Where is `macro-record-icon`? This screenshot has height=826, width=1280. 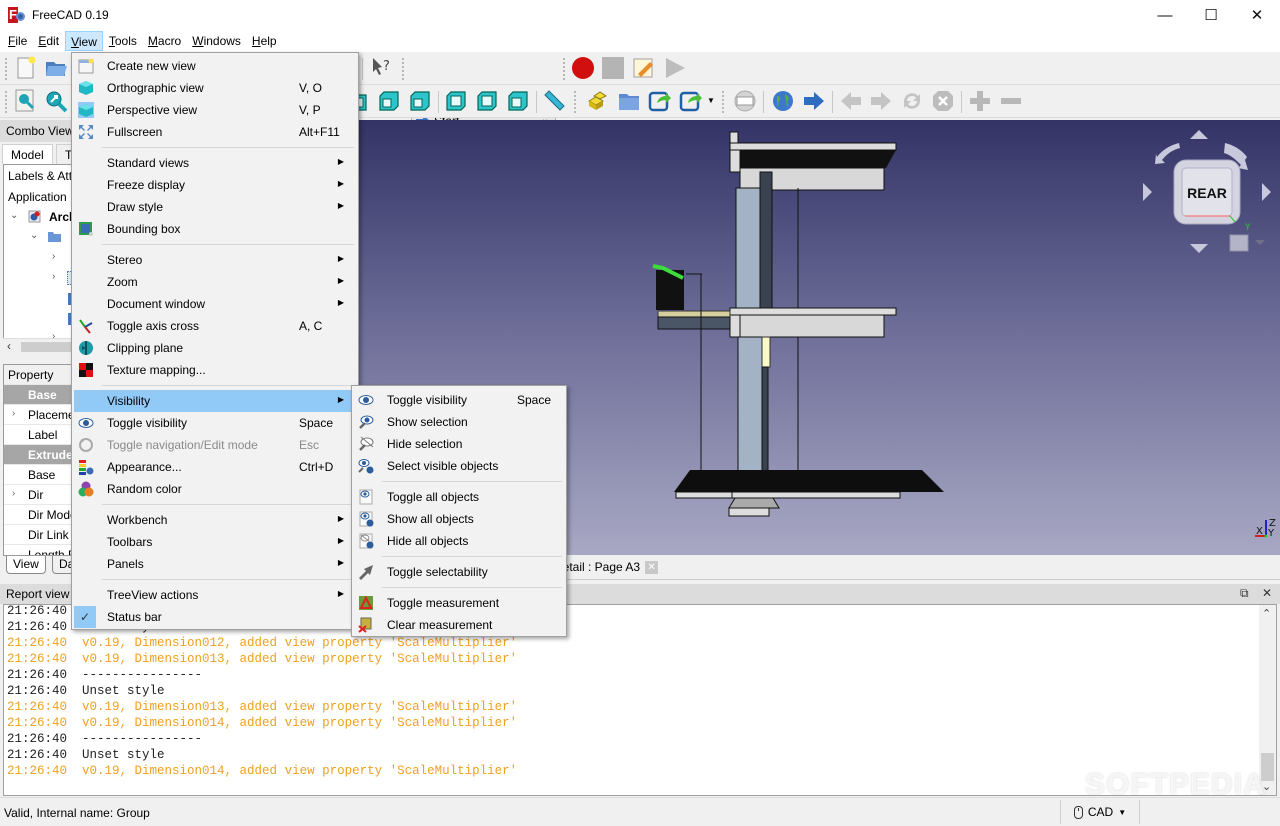
macro-record-icon is located at coordinates (583, 68).